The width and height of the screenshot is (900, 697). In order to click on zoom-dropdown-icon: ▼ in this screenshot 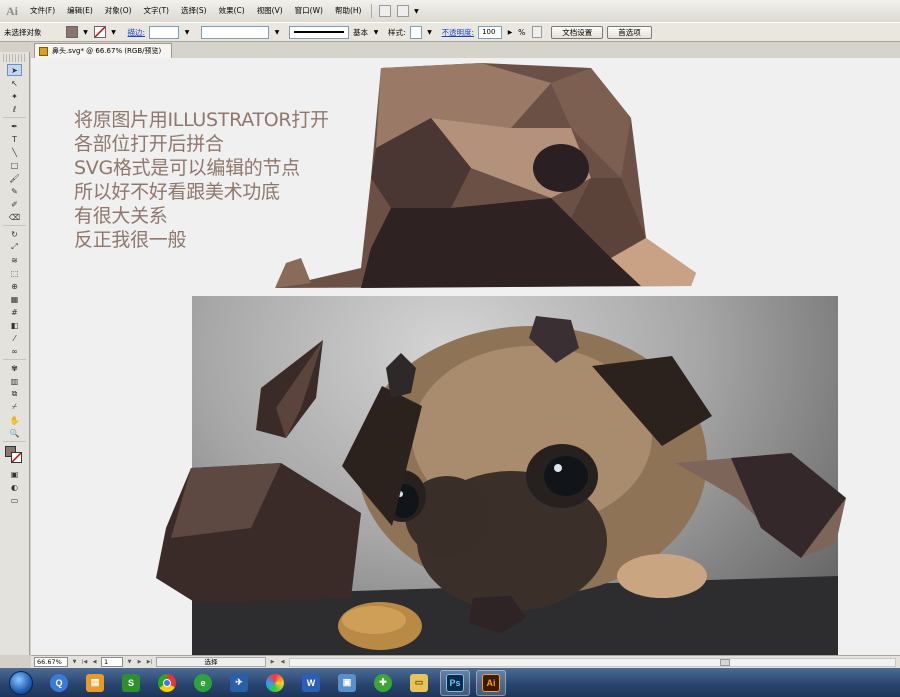, I will do `click(74, 662)`.